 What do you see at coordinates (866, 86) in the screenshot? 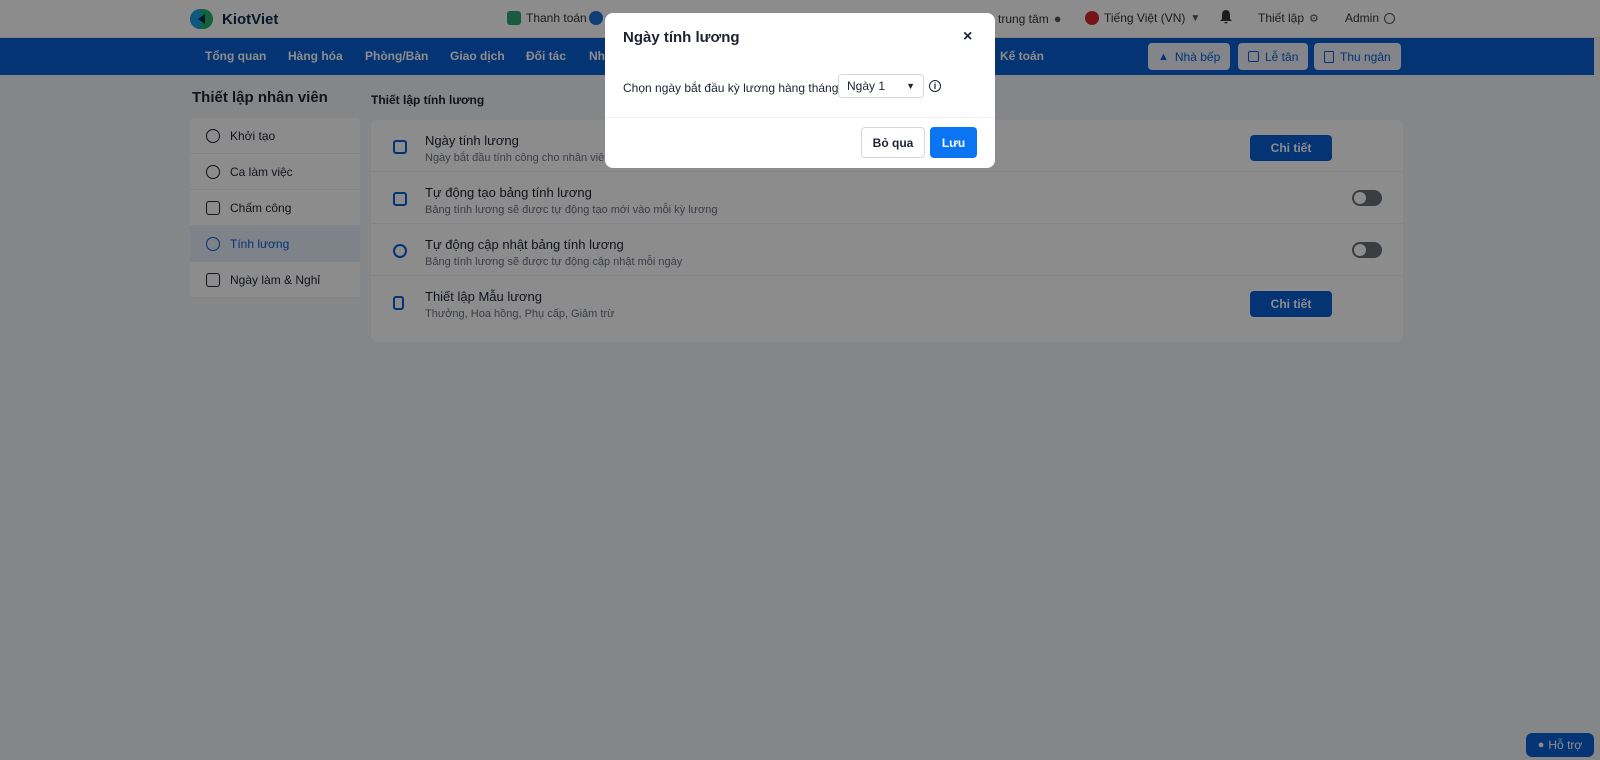
I see `start-date-value: Ngày 1` at bounding box center [866, 86].